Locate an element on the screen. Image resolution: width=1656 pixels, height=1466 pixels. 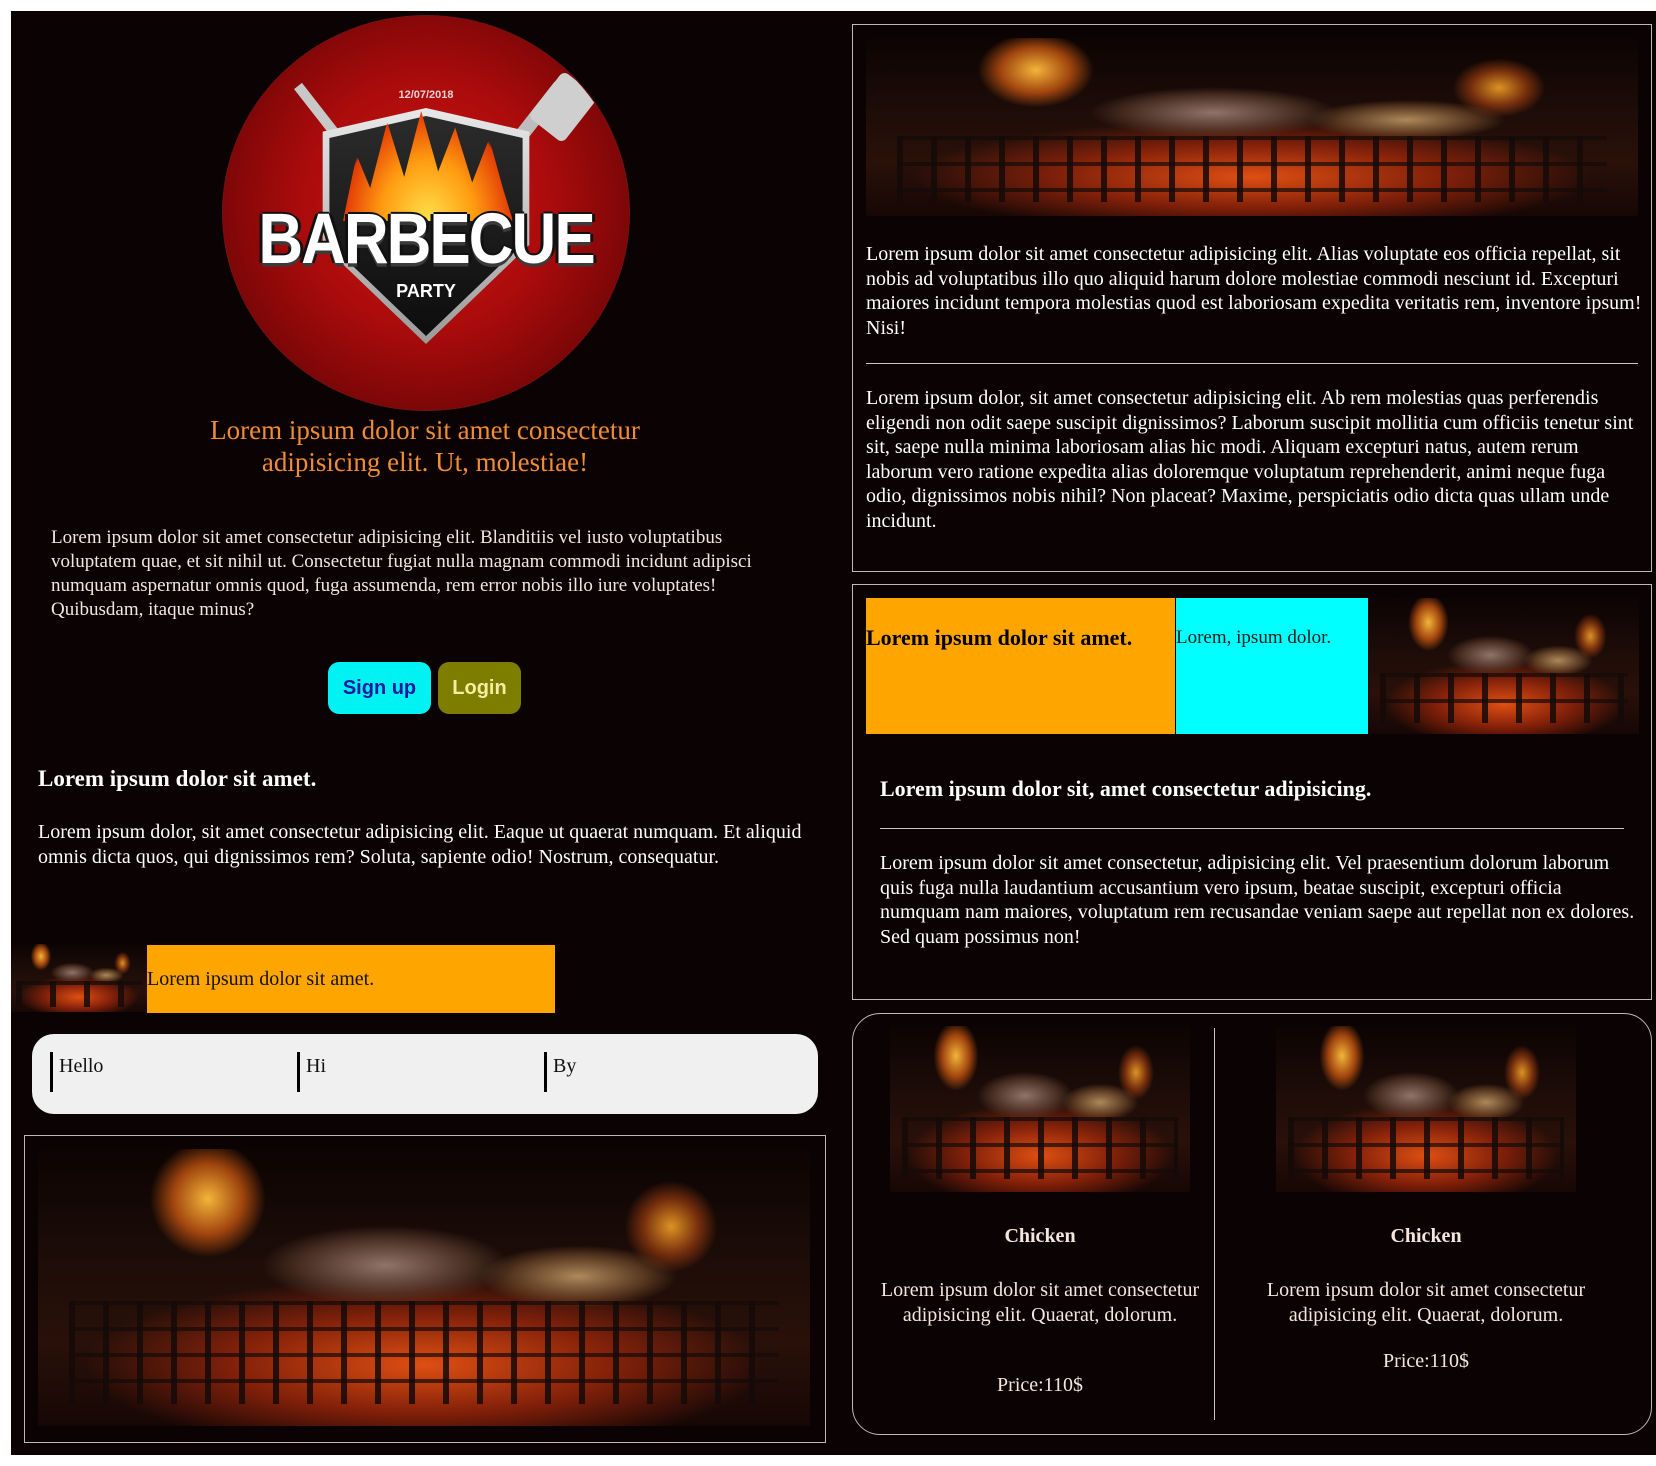
logo-subtitle: PARTY is located at coordinates (426, 291).